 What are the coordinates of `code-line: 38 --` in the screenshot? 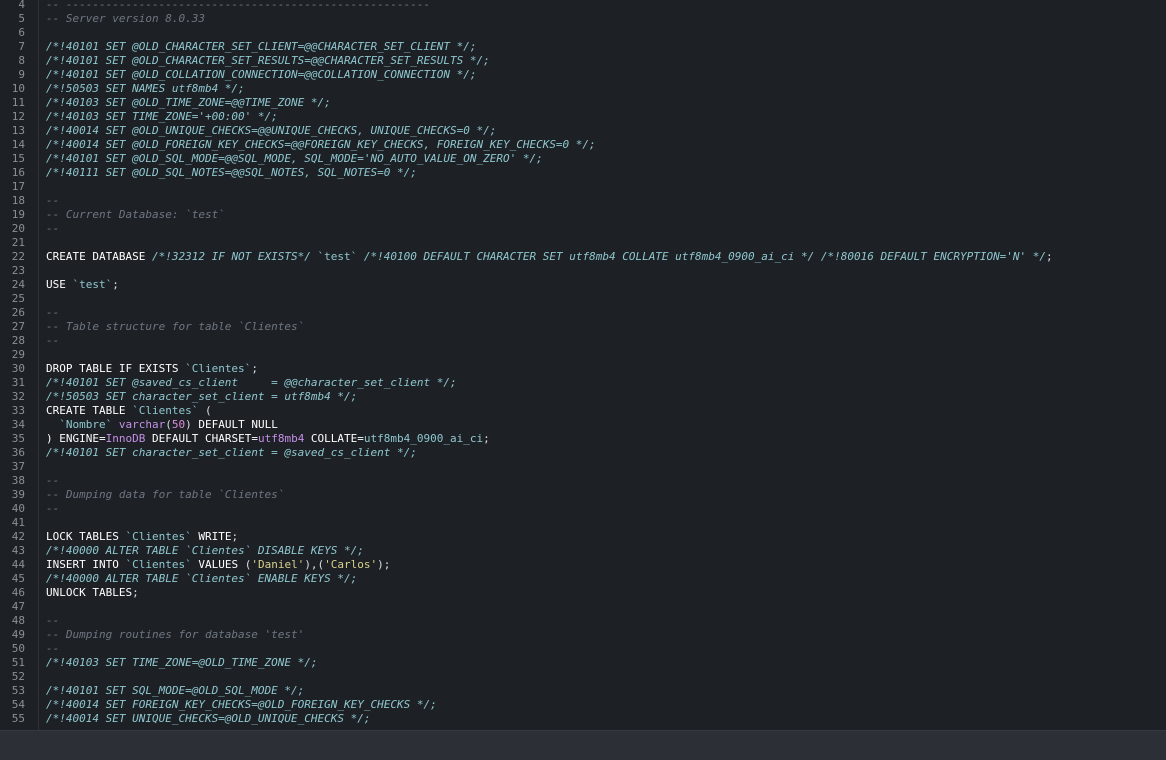 It's located at (583, 481).